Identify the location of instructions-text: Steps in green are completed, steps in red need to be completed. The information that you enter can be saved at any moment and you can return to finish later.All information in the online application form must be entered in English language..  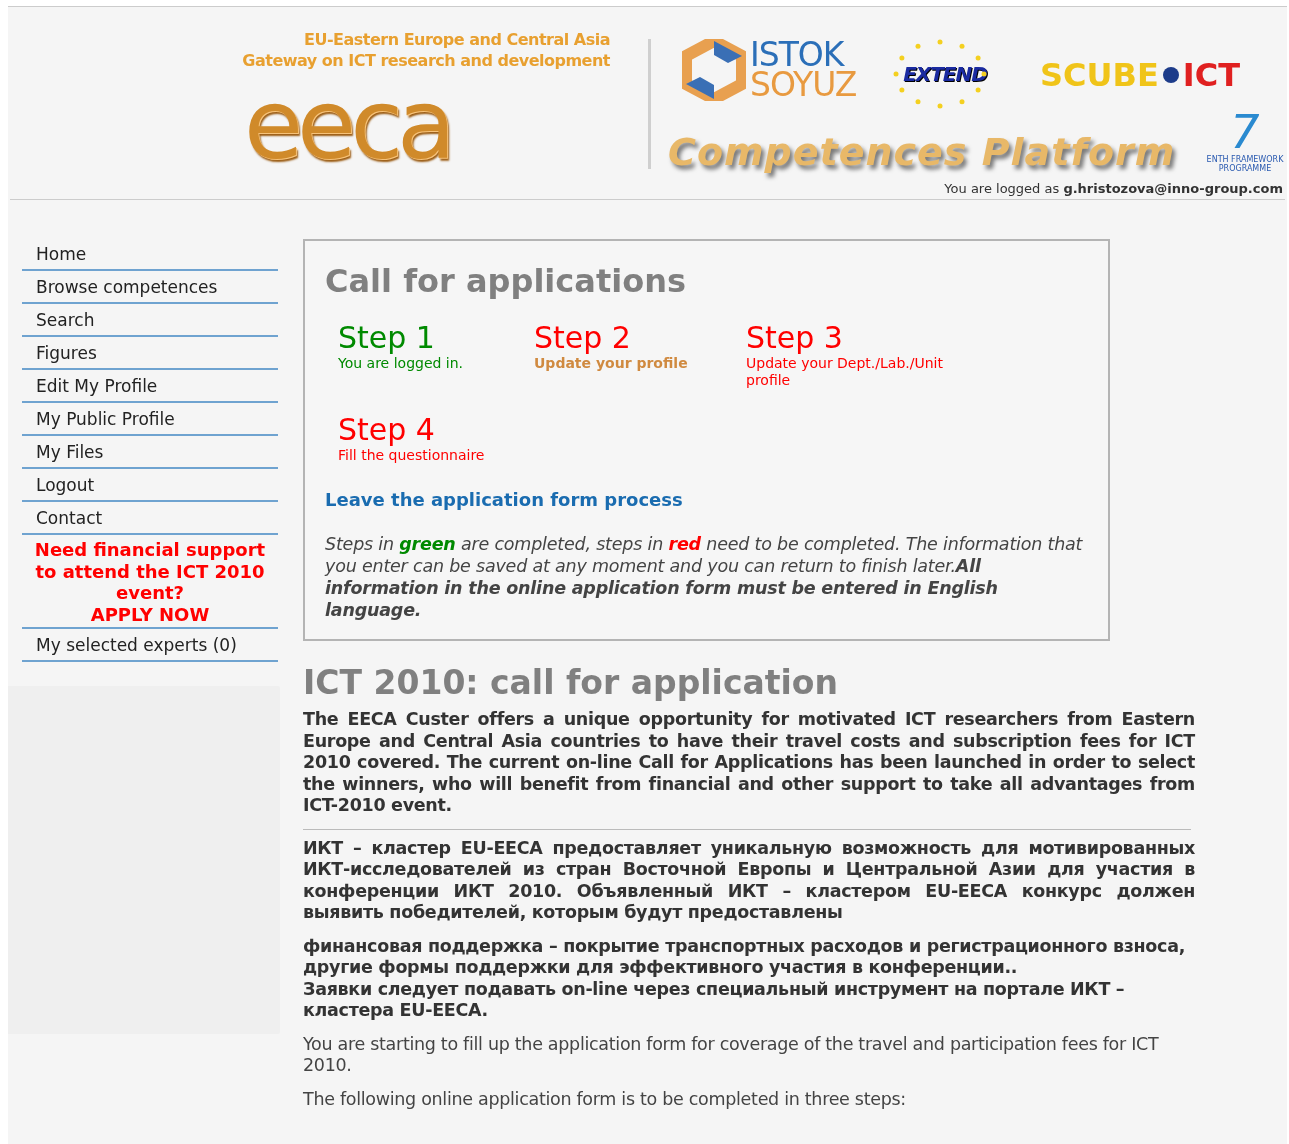
(704, 577).